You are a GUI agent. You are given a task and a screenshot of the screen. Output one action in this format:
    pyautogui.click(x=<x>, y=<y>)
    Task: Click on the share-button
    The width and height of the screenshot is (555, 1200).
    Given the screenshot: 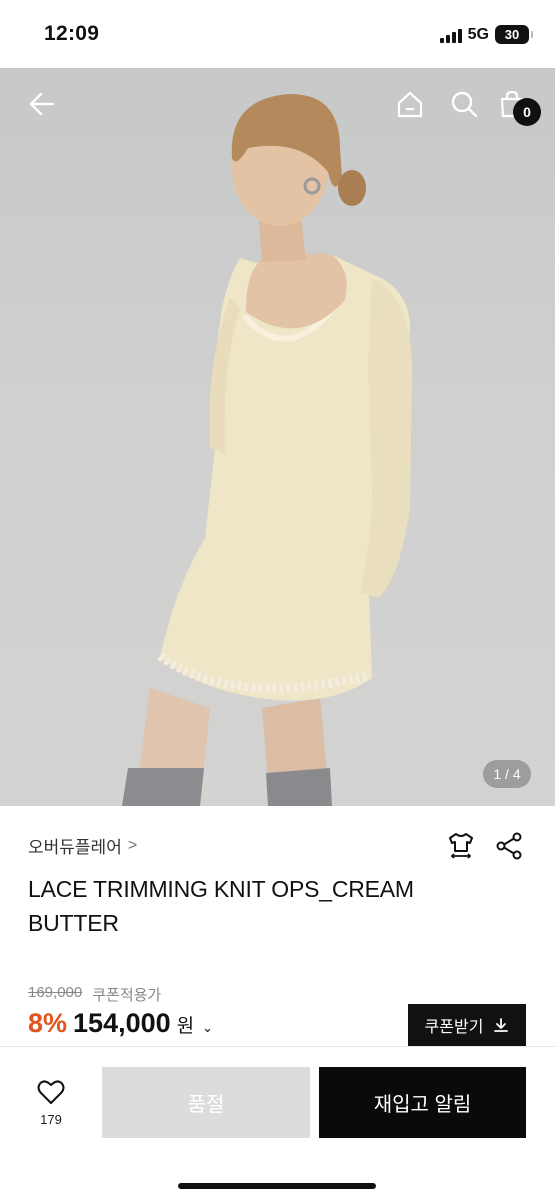 What is the action you would take?
    pyautogui.click(x=509, y=846)
    